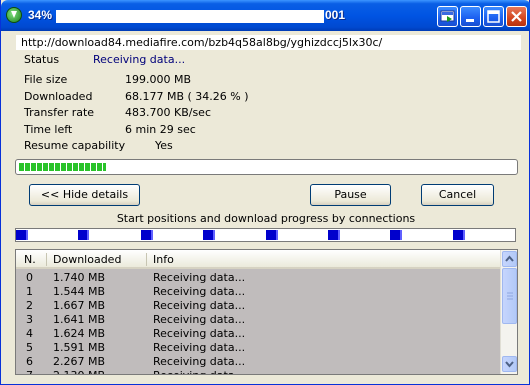 This screenshot has height=385, width=530. I want to click on table-scrollbar, so click(508, 312).